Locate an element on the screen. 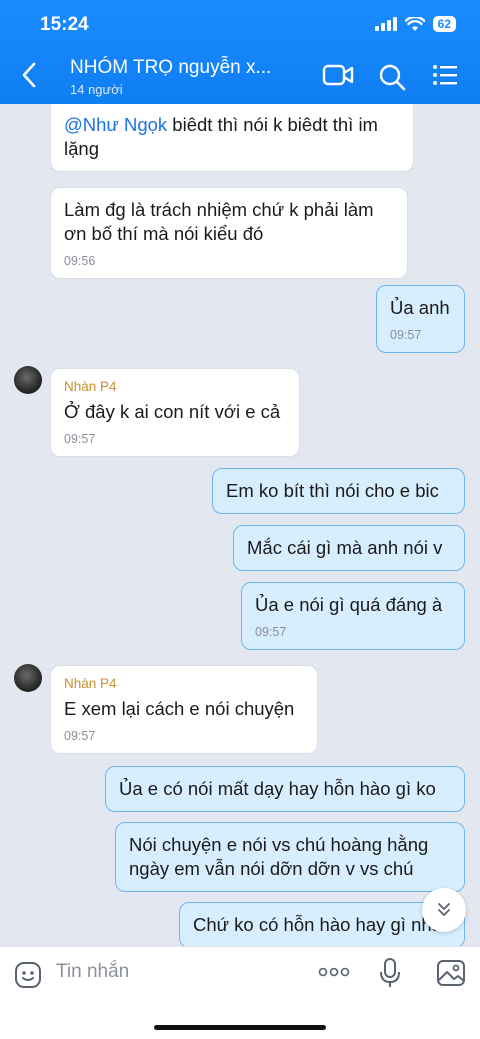 The image size is (480, 1039). member-count: 14 người is located at coordinates (96, 89).